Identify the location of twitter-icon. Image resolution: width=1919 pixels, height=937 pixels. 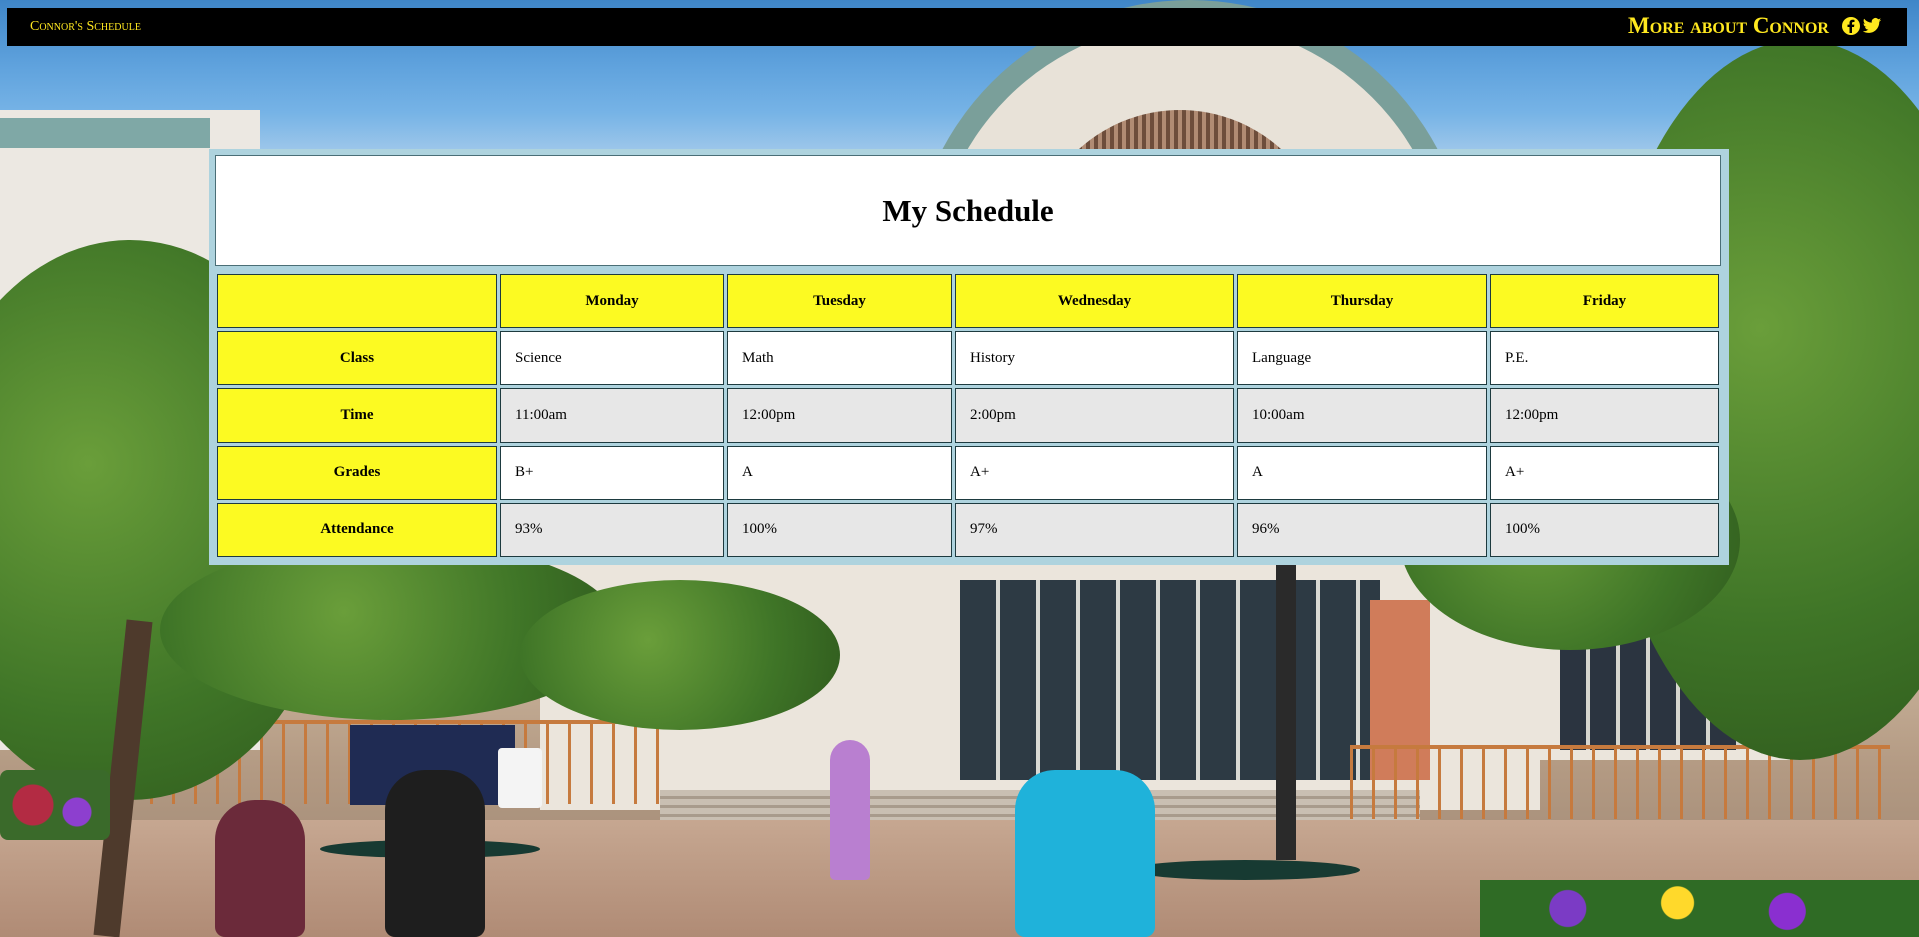
(1872, 26).